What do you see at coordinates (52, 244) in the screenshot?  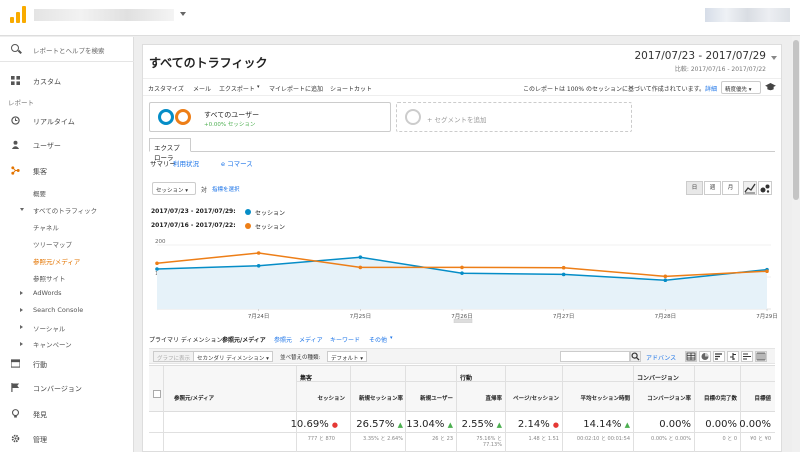 I see `sidebar-item-treemap: ツリーマップ` at bounding box center [52, 244].